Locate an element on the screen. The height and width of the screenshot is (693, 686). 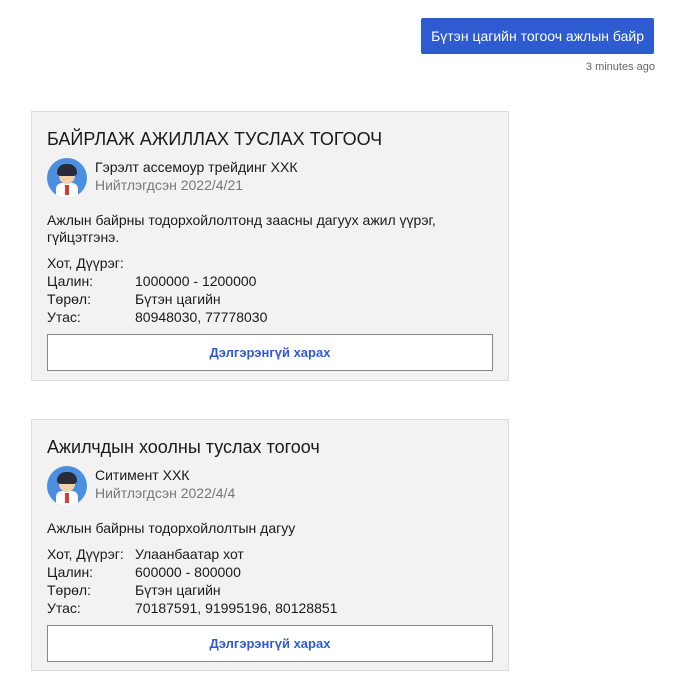
field-value: 1000000 - 1200000 is located at coordinates (196, 281).